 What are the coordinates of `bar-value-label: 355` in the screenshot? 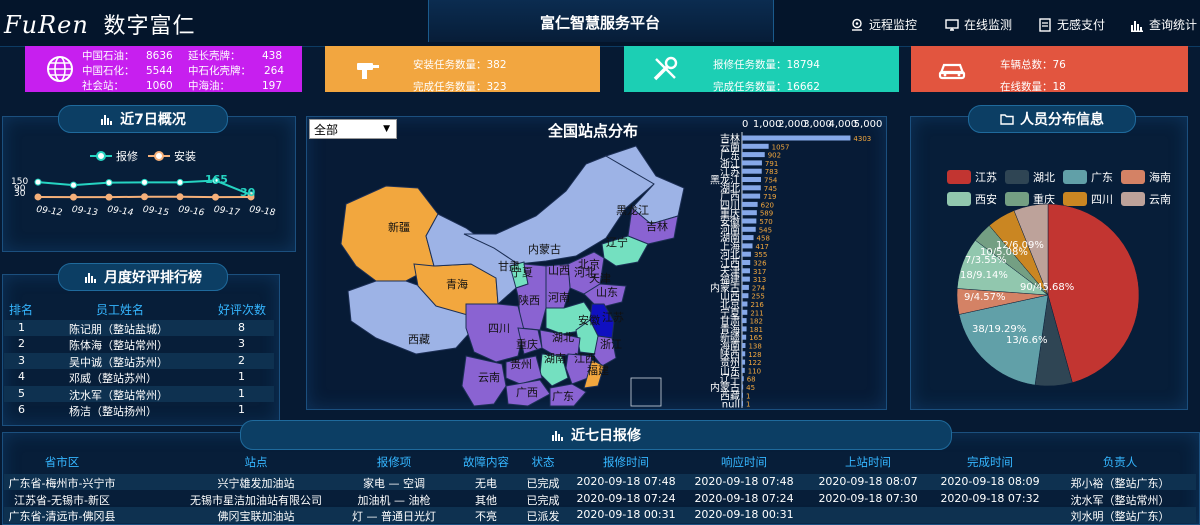 It's located at (760, 255).